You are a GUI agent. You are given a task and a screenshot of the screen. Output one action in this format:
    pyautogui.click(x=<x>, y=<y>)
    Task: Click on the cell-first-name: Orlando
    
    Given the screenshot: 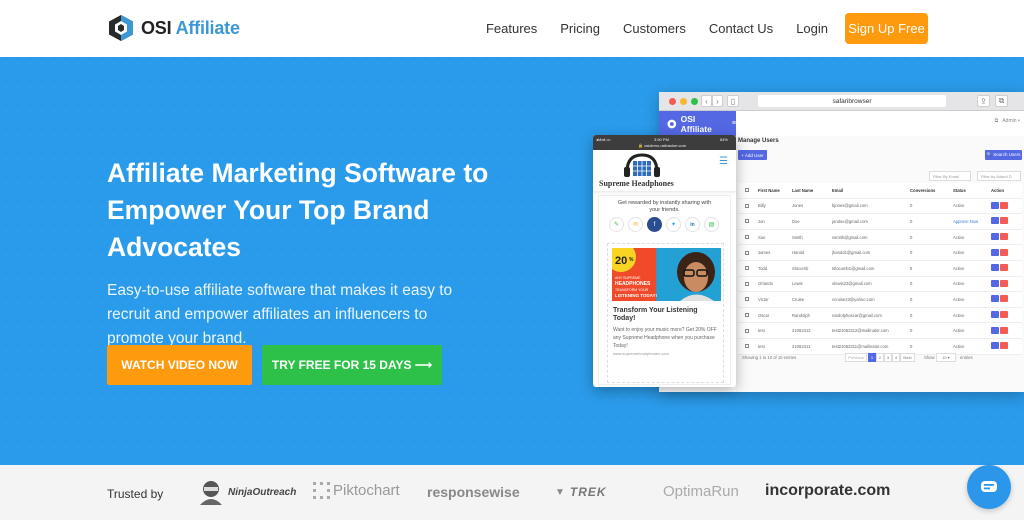 What is the action you would take?
    pyautogui.click(x=765, y=284)
    